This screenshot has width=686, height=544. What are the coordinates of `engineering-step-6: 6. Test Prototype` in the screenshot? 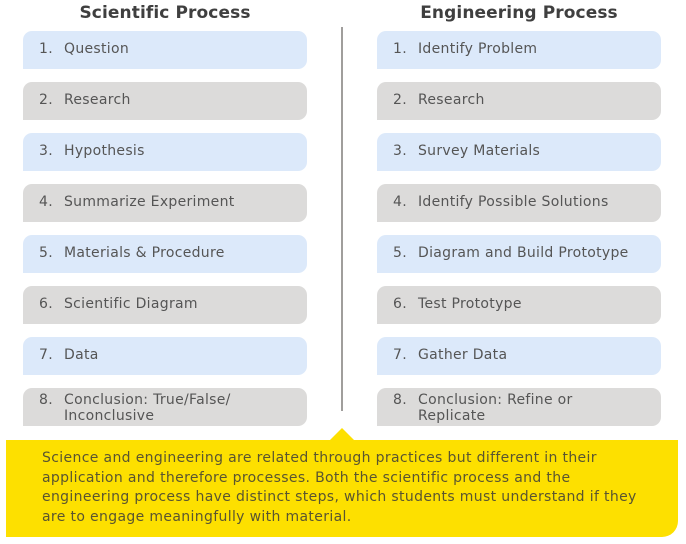 It's located at (519, 305).